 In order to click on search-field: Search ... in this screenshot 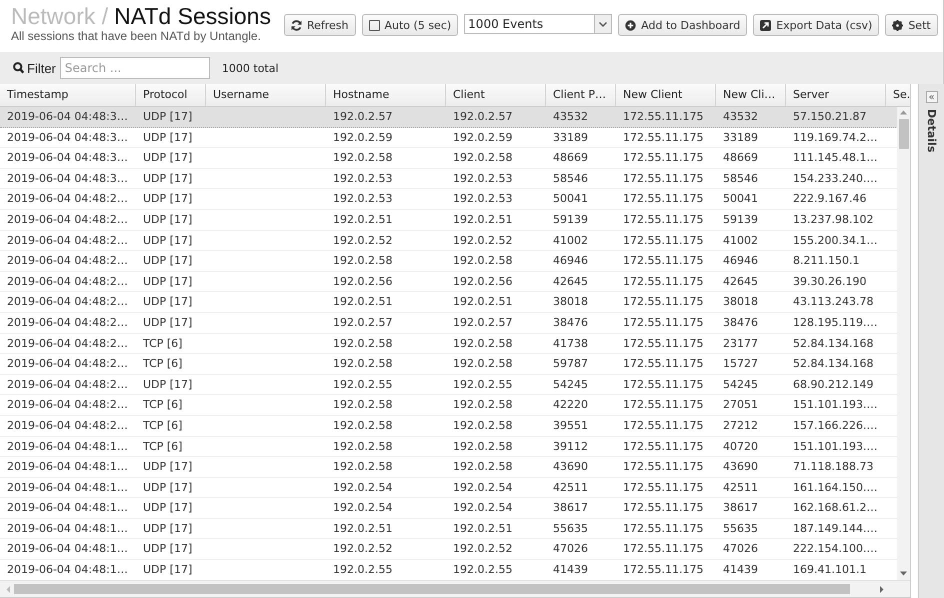, I will do `click(135, 68)`.